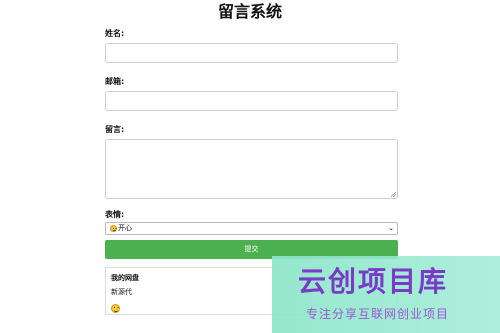 The height and width of the screenshot is (333, 500). What do you see at coordinates (125, 228) in the screenshot?
I see `mood-selected-text: 开心` at bounding box center [125, 228].